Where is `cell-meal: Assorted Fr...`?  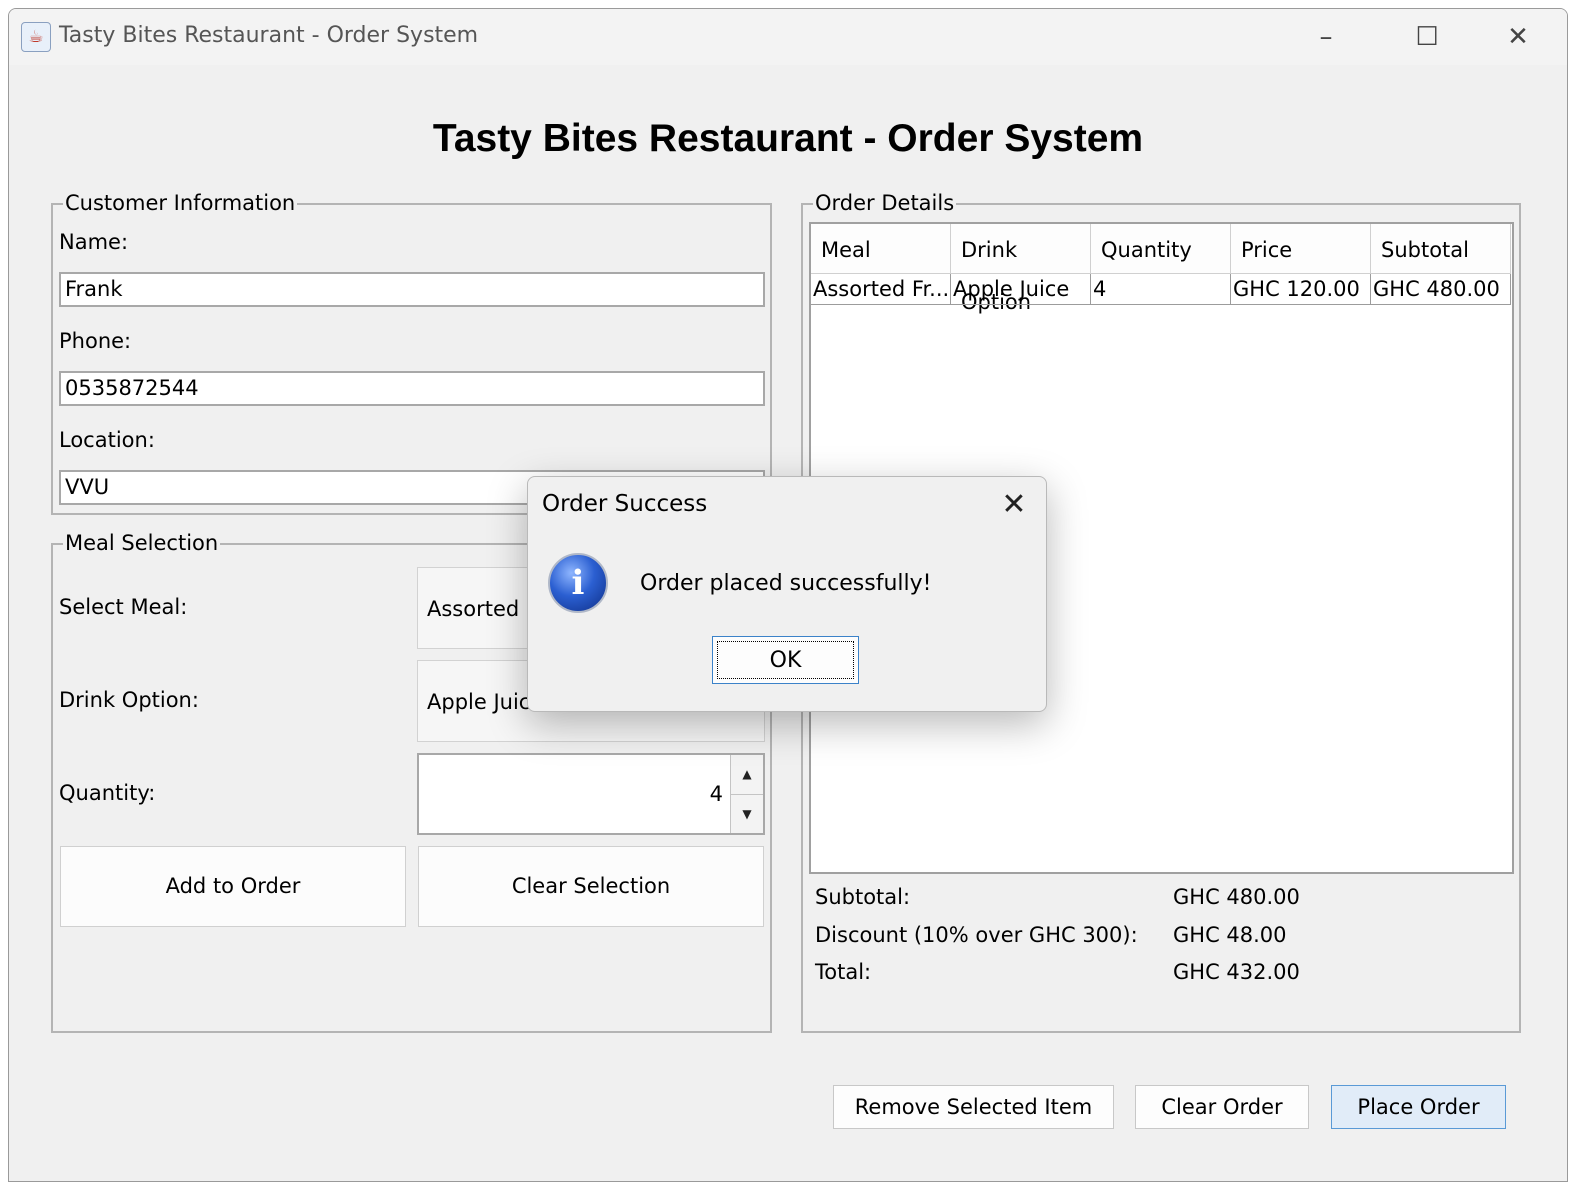
cell-meal: Assorted Fr... is located at coordinates (881, 289).